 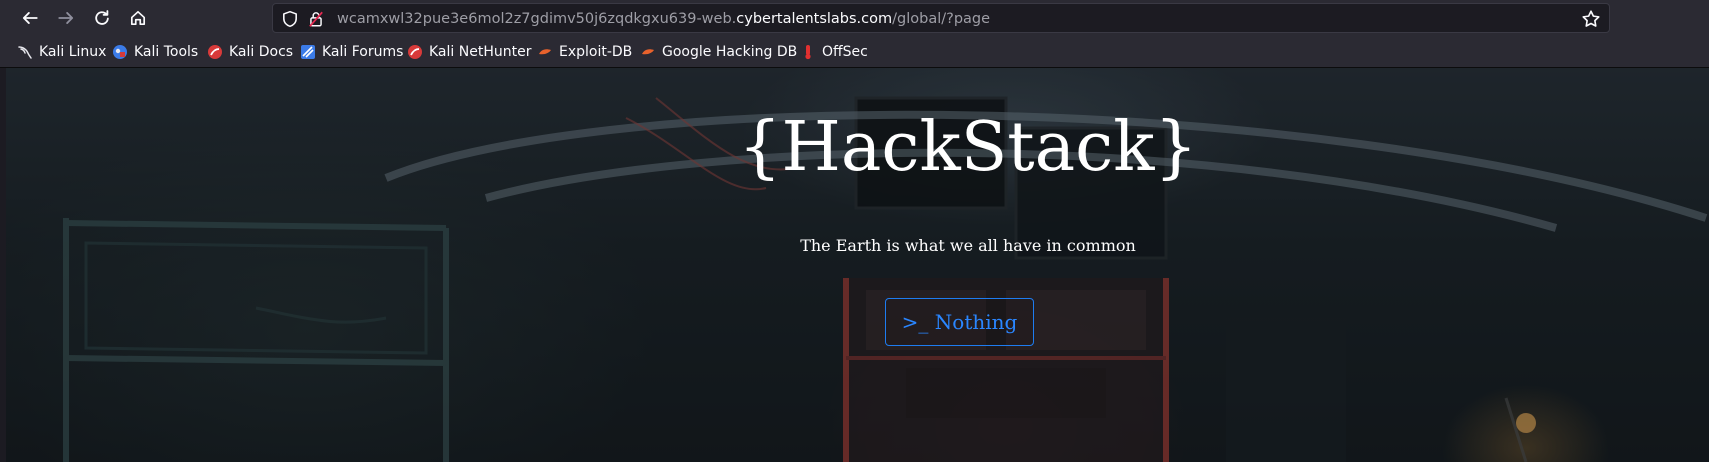 I want to click on nothing-button: >_ Nothing, so click(x=959, y=322).